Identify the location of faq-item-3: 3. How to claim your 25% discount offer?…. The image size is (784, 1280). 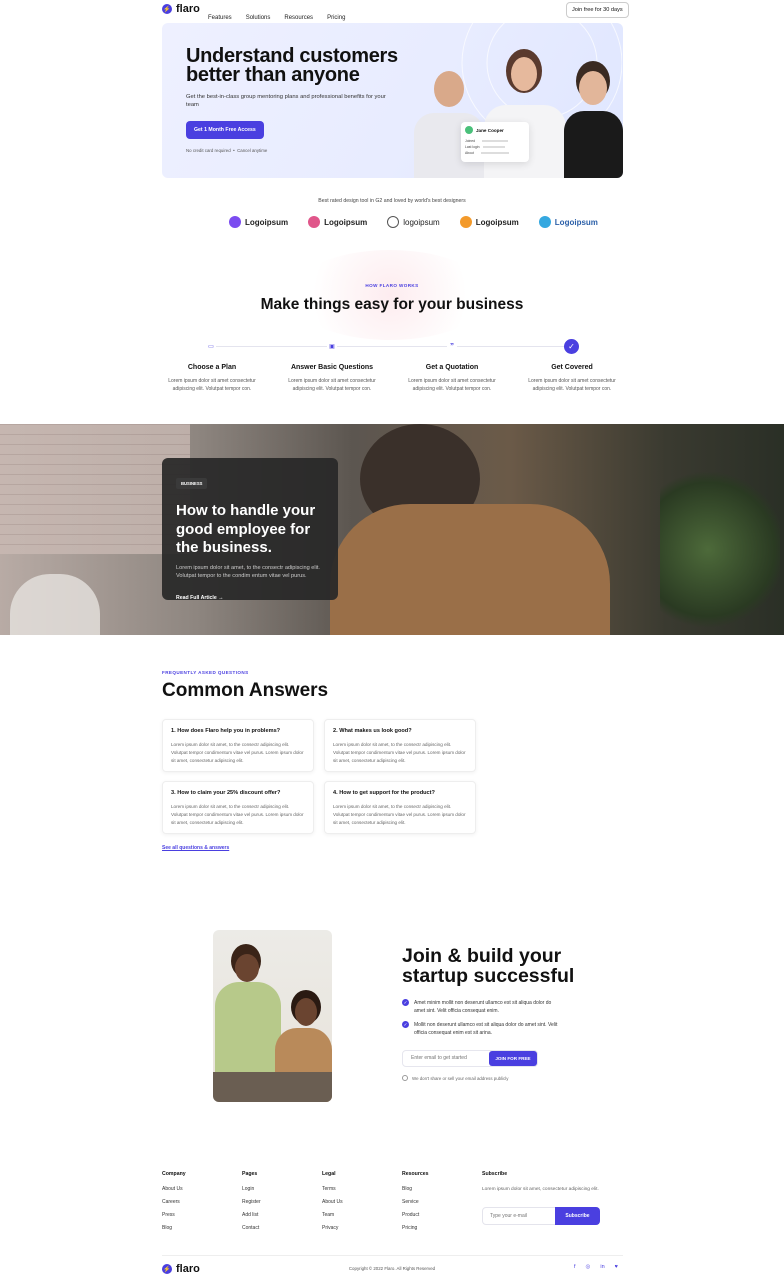
(238, 807).